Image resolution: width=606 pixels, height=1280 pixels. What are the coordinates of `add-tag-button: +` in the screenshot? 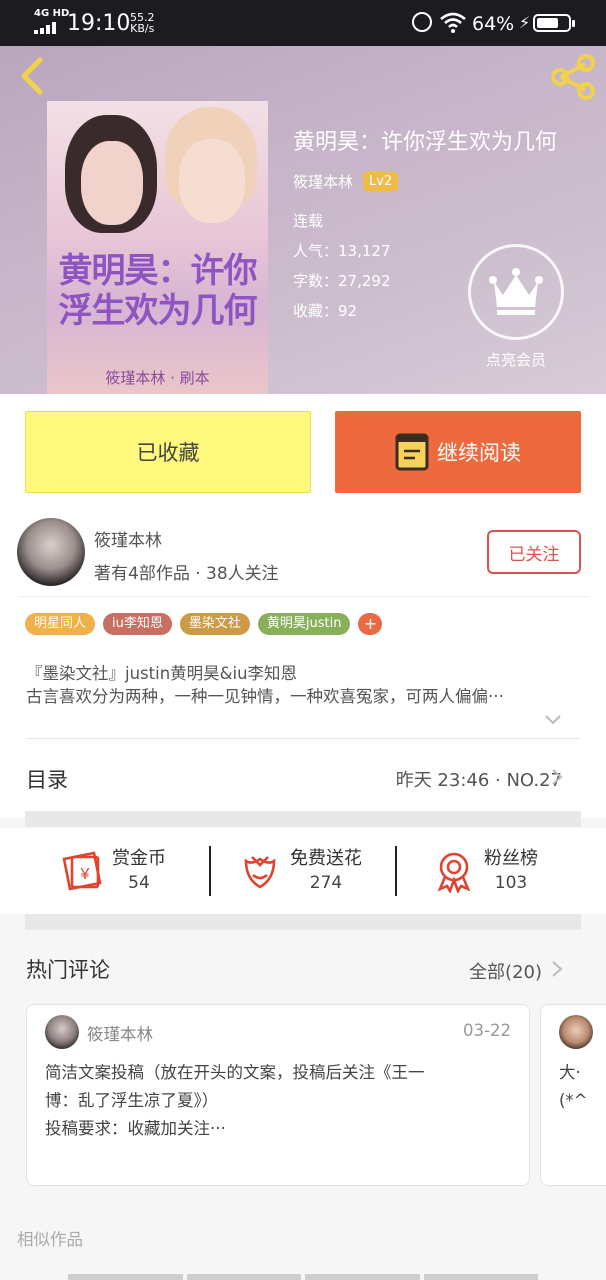 It's located at (370, 624).